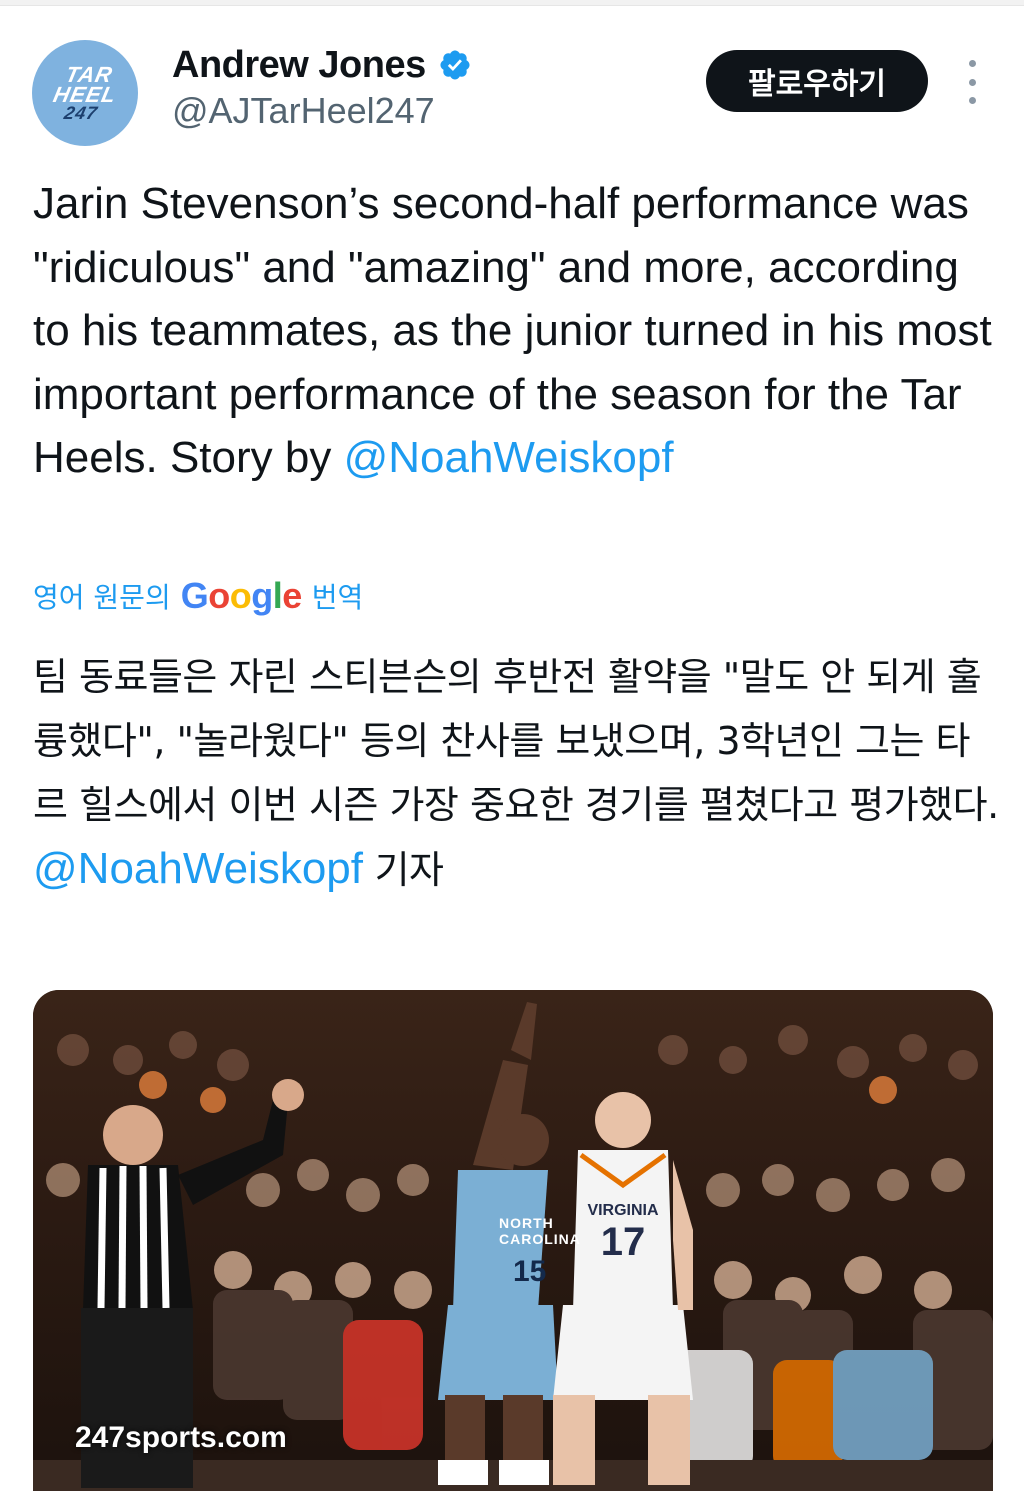 This screenshot has width=1024, height=1491. Describe the element at coordinates (817, 81) in the screenshot. I see `follow-button: 팔로우하기` at that location.